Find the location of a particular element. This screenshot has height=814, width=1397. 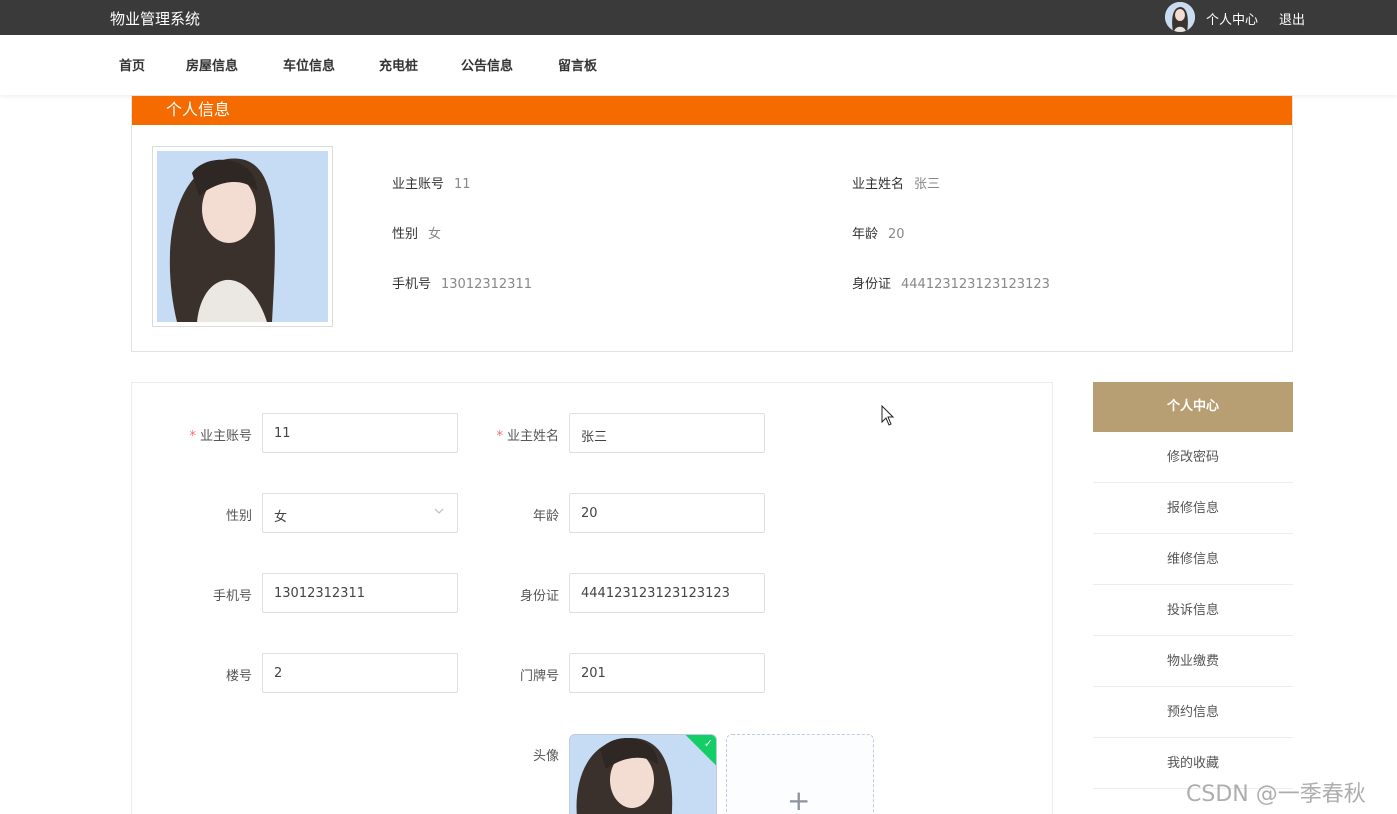

info-account: 业主账号 11 is located at coordinates (431, 184).